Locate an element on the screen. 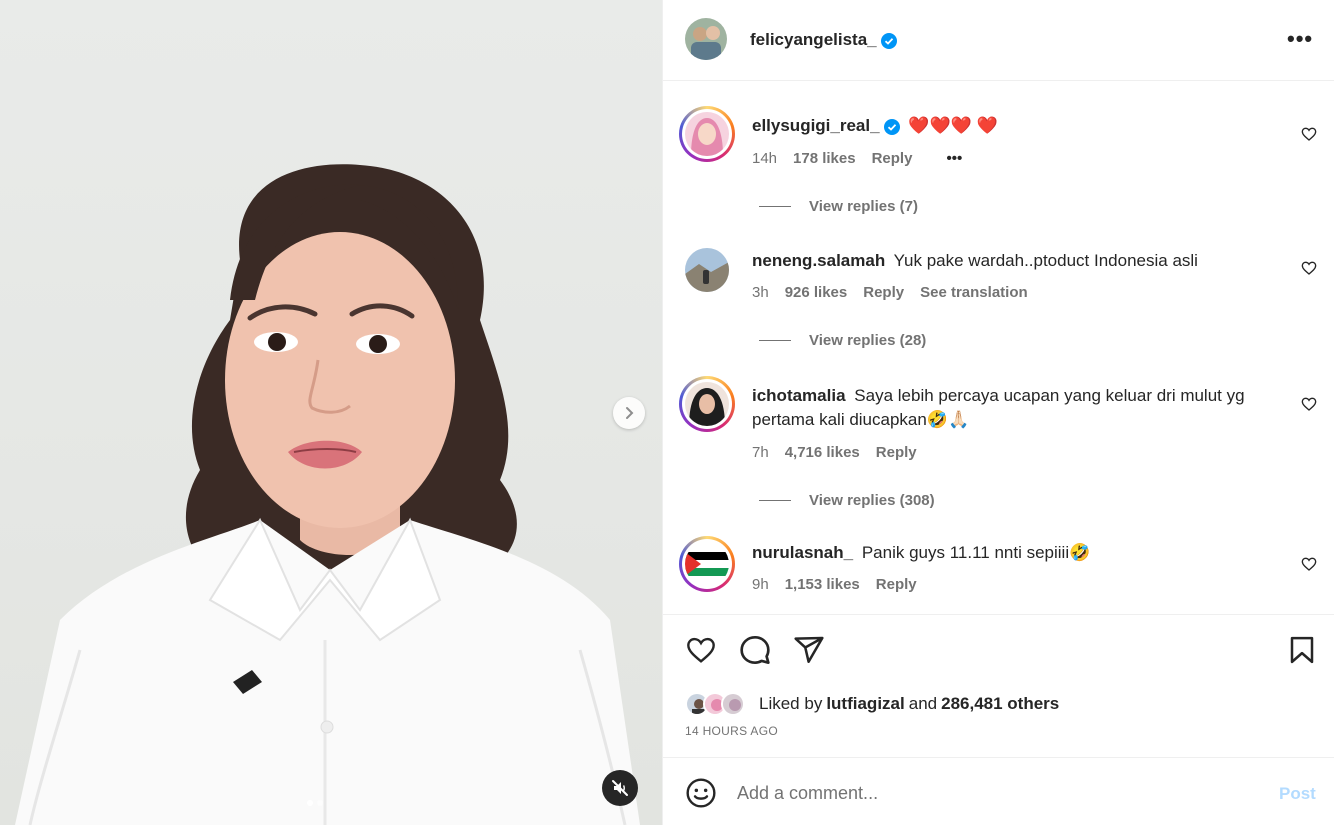  view-replies-button: View replies (308) is located at coordinates (847, 500).